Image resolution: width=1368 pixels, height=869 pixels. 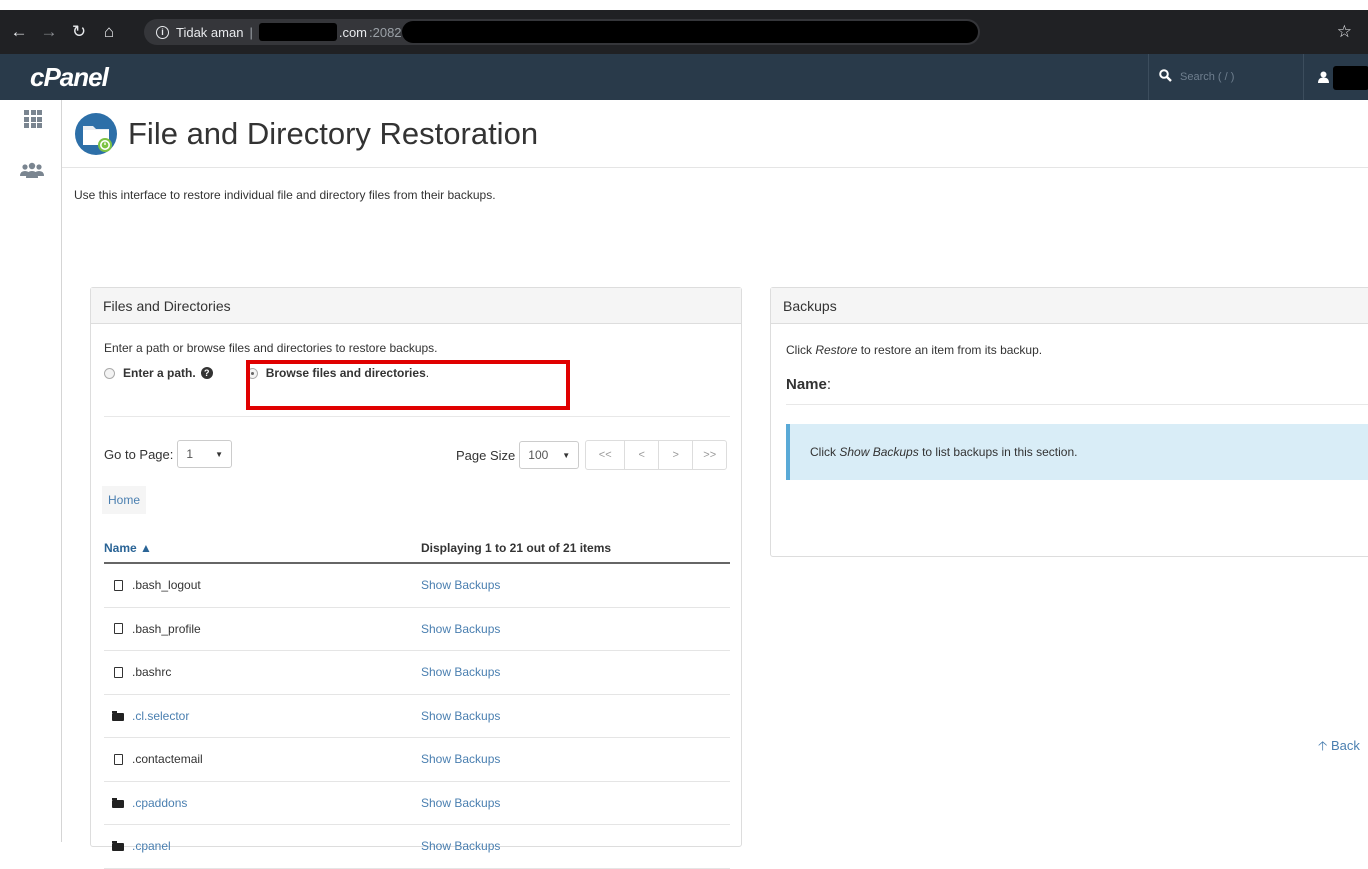 I want to click on search-placeholder: Search ( / ), so click(x=1207, y=77).